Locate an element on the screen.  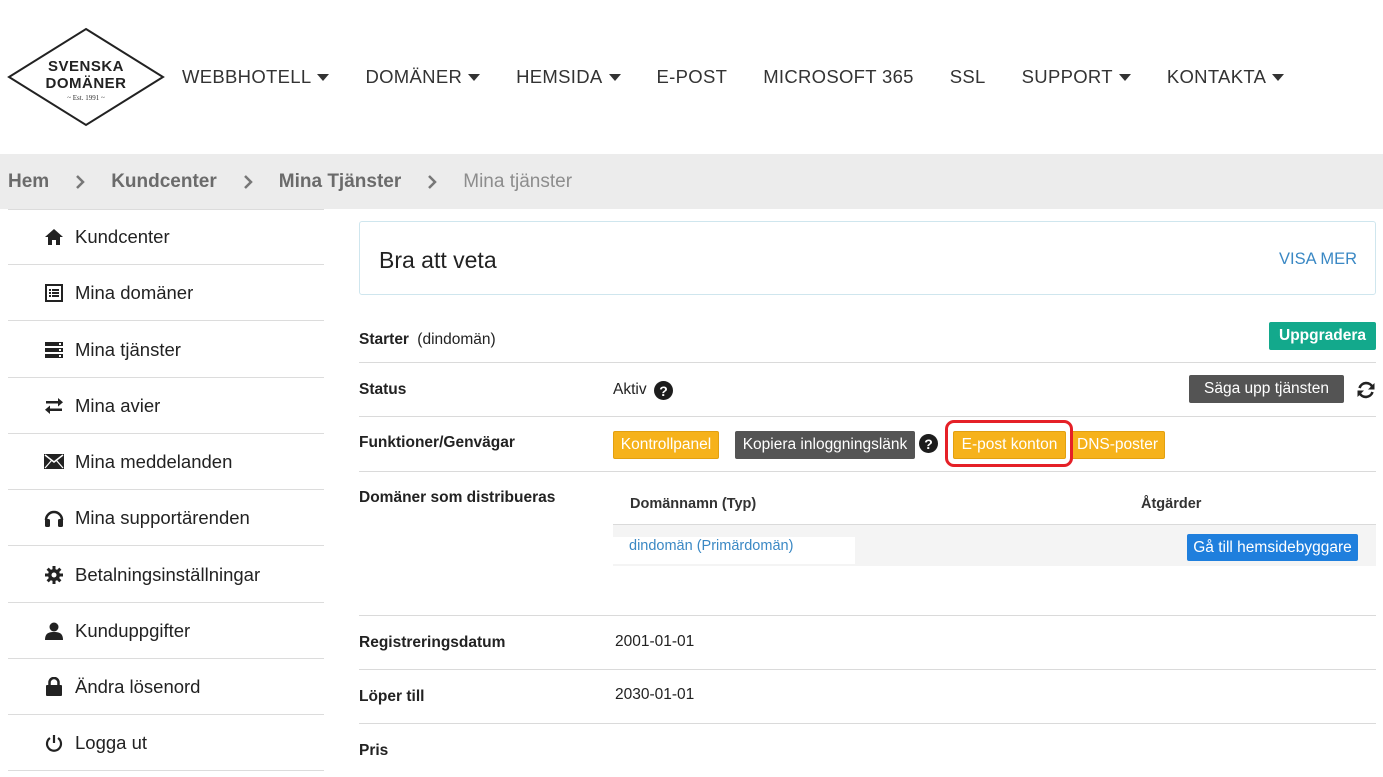
nav-label: DOMÄNER is located at coordinates (414, 76).